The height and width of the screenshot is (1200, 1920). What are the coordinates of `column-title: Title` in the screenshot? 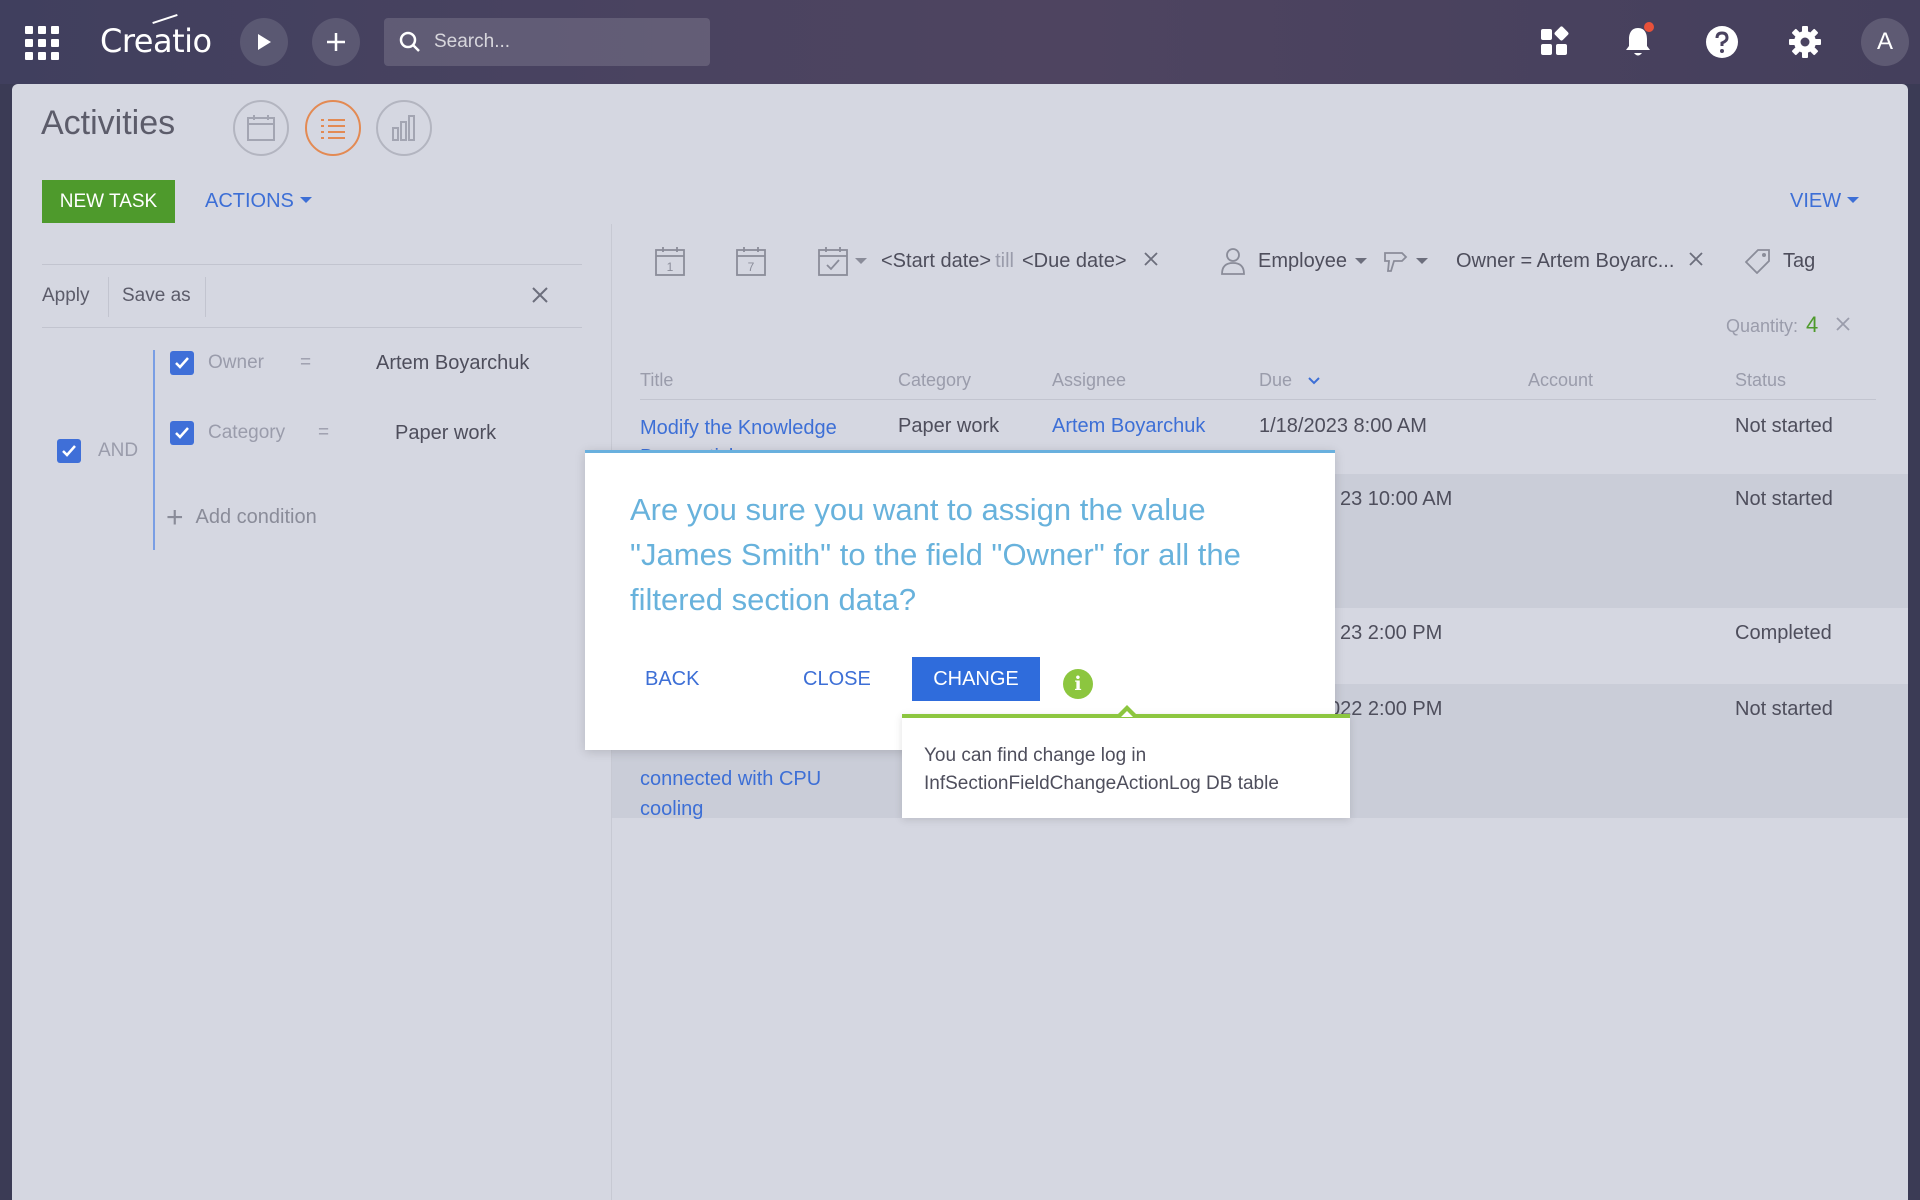 It's located at (656, 380).